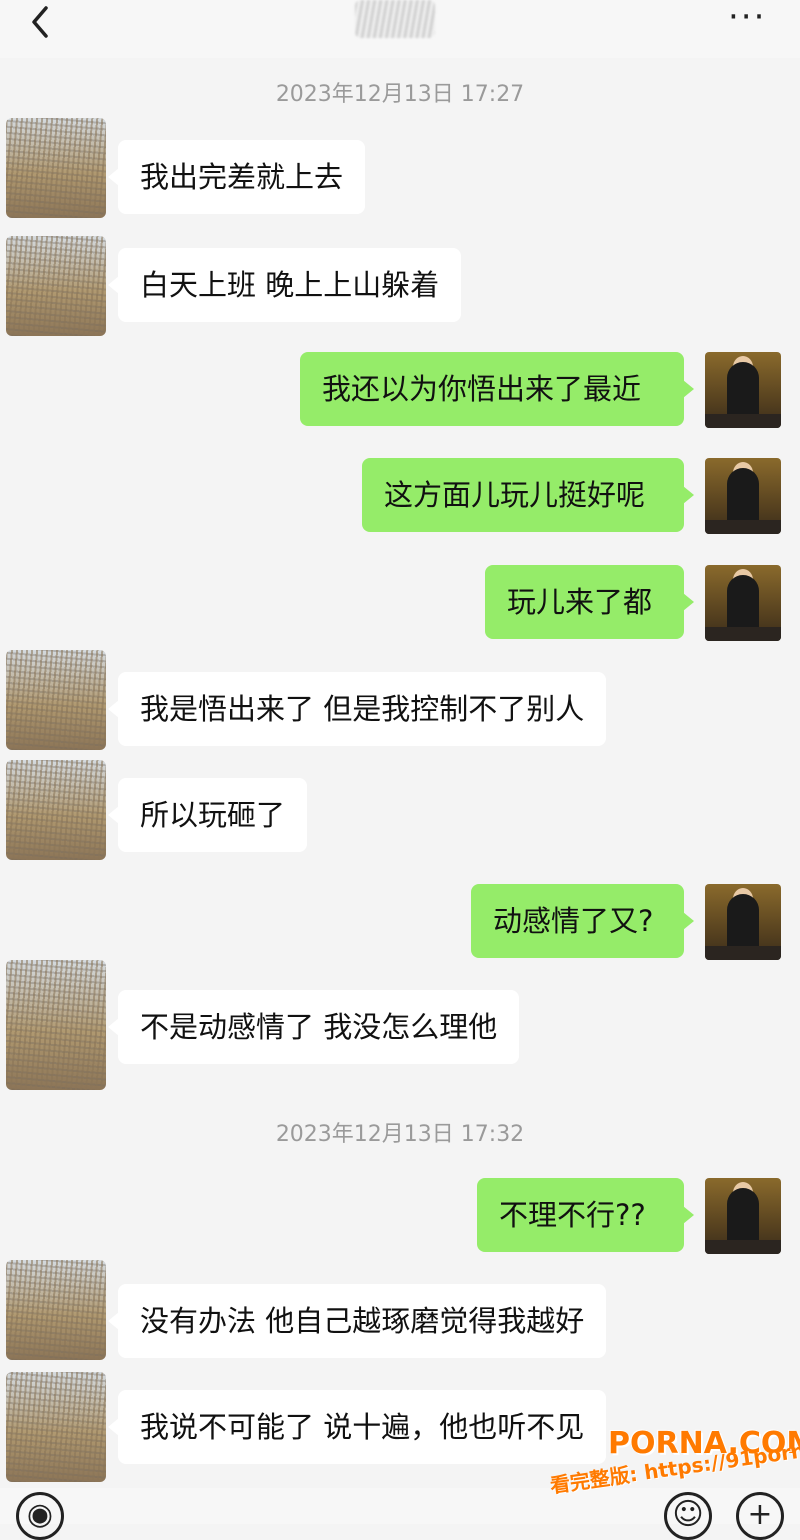  What do you see at coordinates (674, 1465) in the screenshot?
I see `watermark: PORNA.COM 看完整版: https://91porna36.com` at bounding box center [674, 1465].